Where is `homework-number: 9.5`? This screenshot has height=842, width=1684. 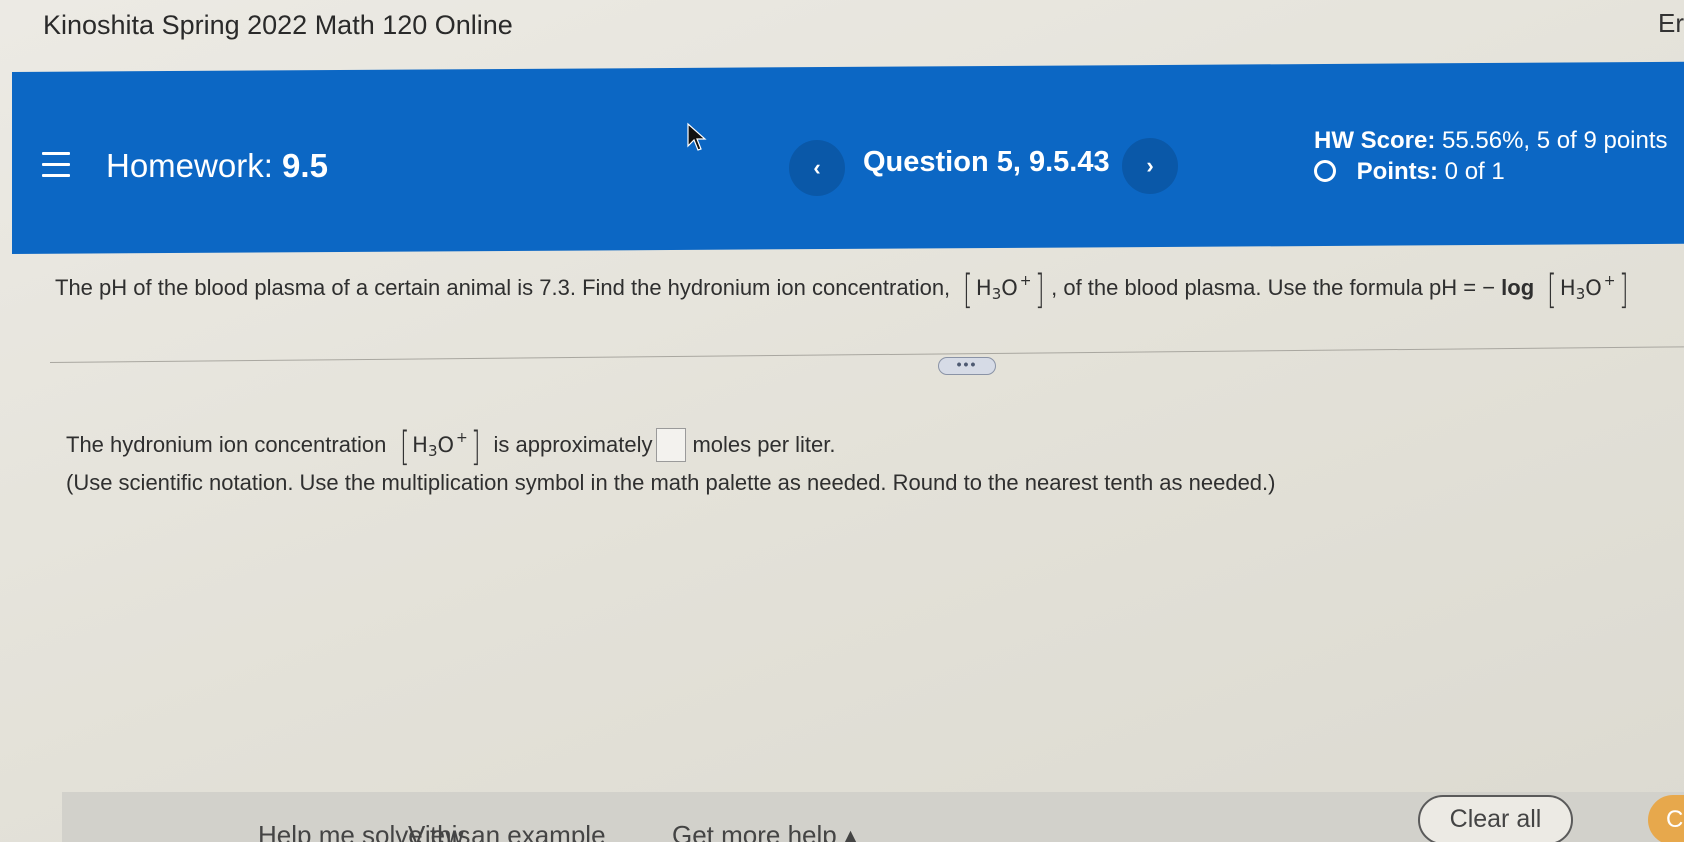
homework-number: 9.5 is located at coordinates (305, 165).